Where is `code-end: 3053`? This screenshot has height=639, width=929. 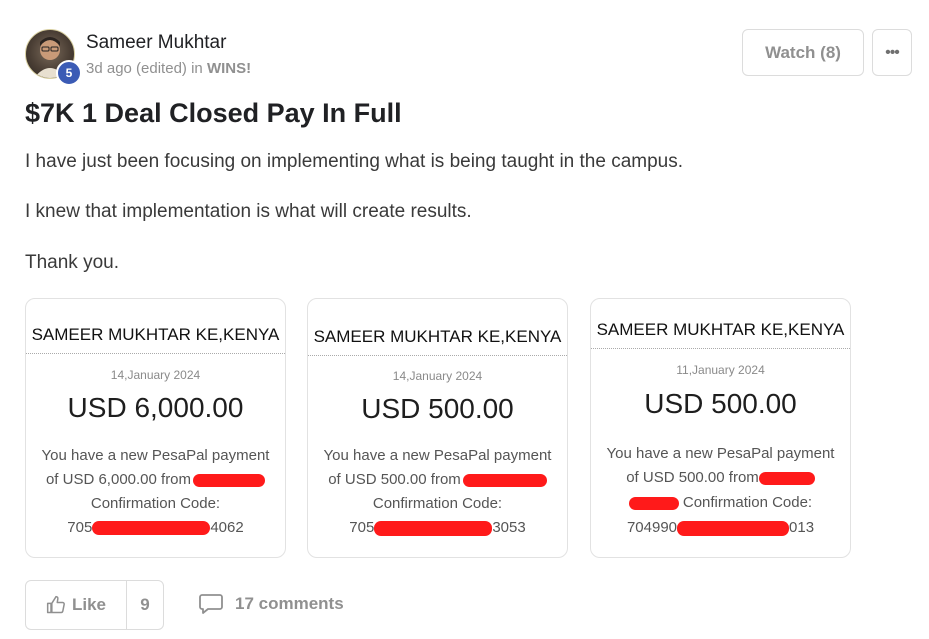 code-end: 3053 is located at coordinates (509, 527).